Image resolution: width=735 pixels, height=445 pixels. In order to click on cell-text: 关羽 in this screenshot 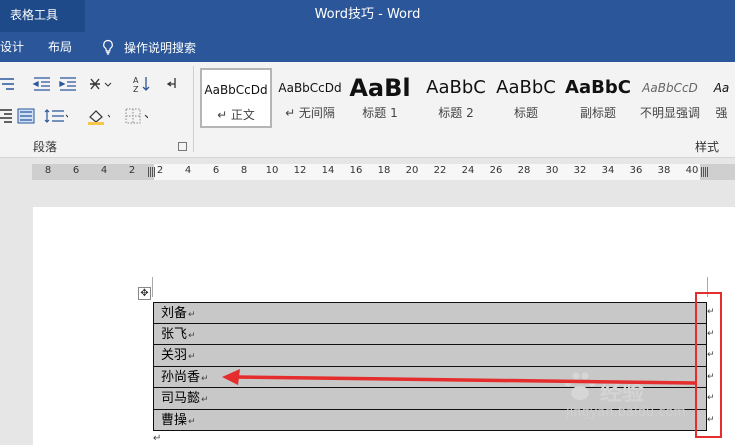, I will do `click(174, 355)`.